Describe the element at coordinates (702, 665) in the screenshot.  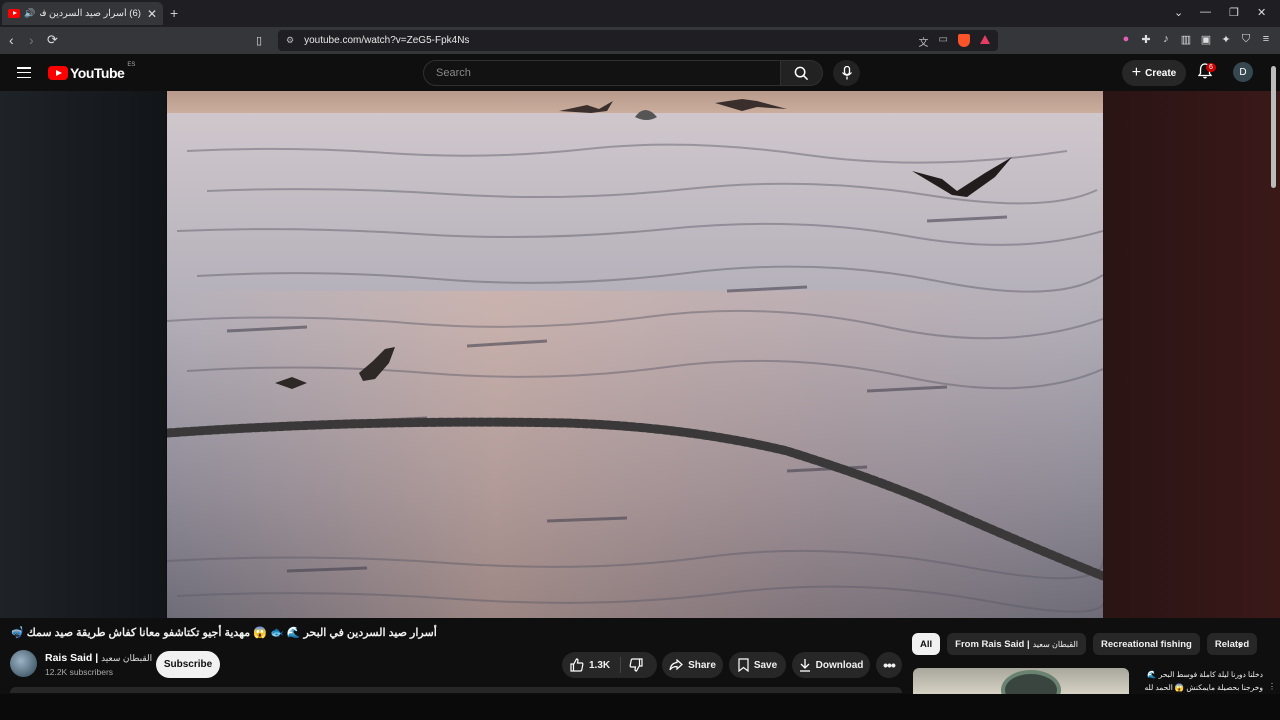
I see `share-label: Share` at that location.